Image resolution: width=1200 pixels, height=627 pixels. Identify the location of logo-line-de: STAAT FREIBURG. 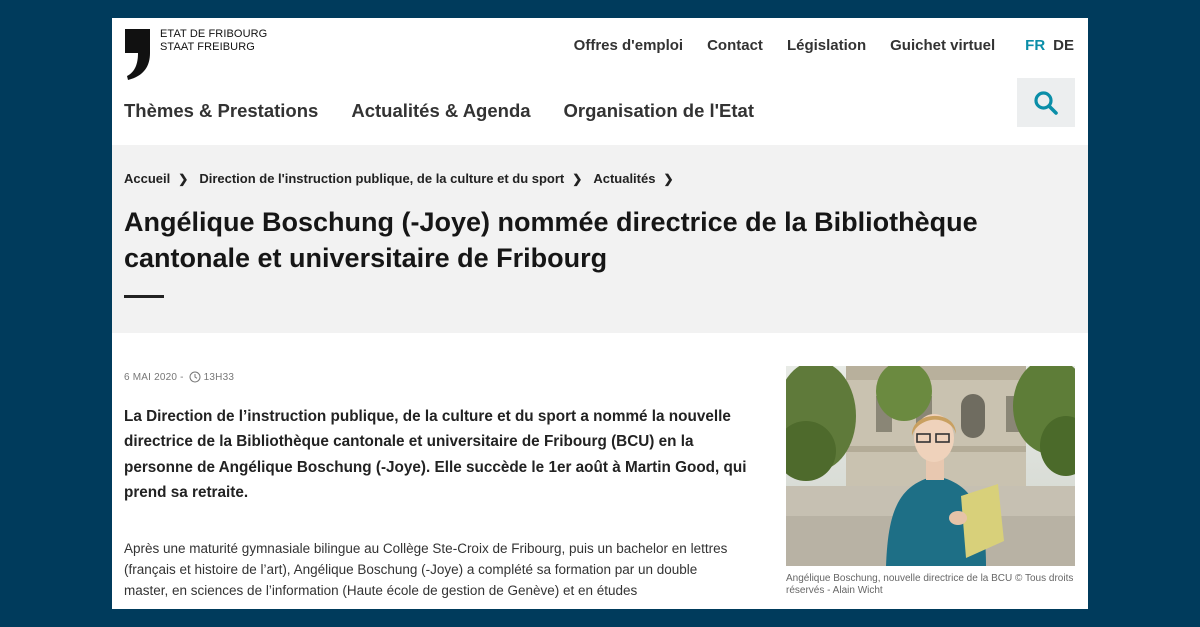
(207, 47).